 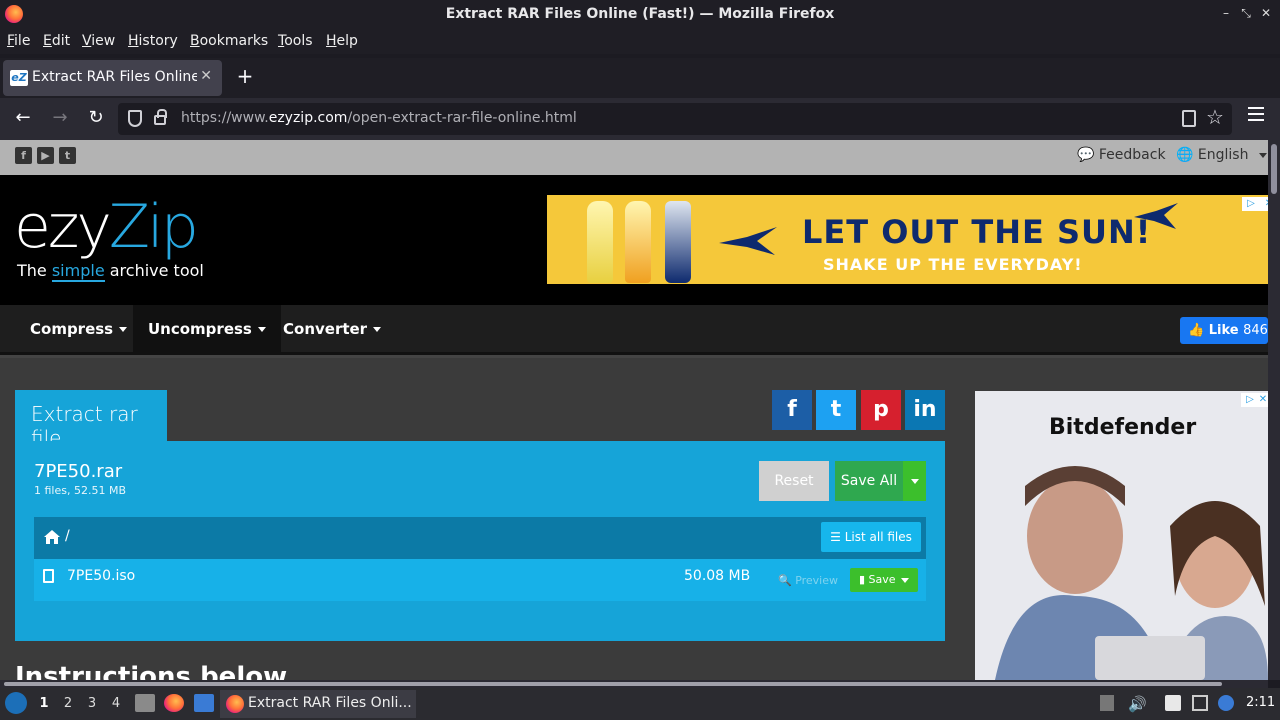 What do you see at coordinates (45, 155) in the screenshot?
I see `youtube-icon: ▶` at bounding box center [45, 155].